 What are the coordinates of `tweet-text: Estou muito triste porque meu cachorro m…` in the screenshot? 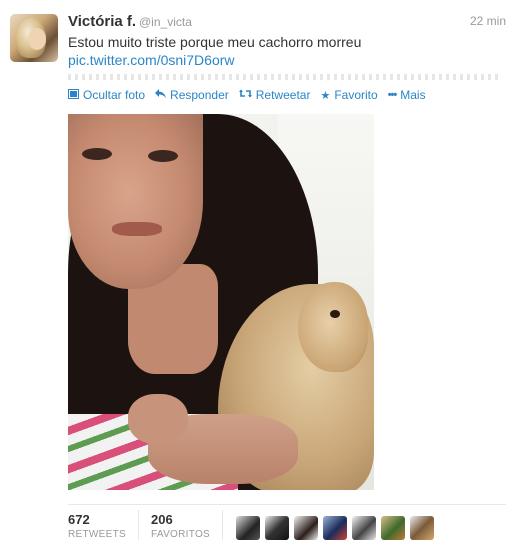 It's located at (215, 42).